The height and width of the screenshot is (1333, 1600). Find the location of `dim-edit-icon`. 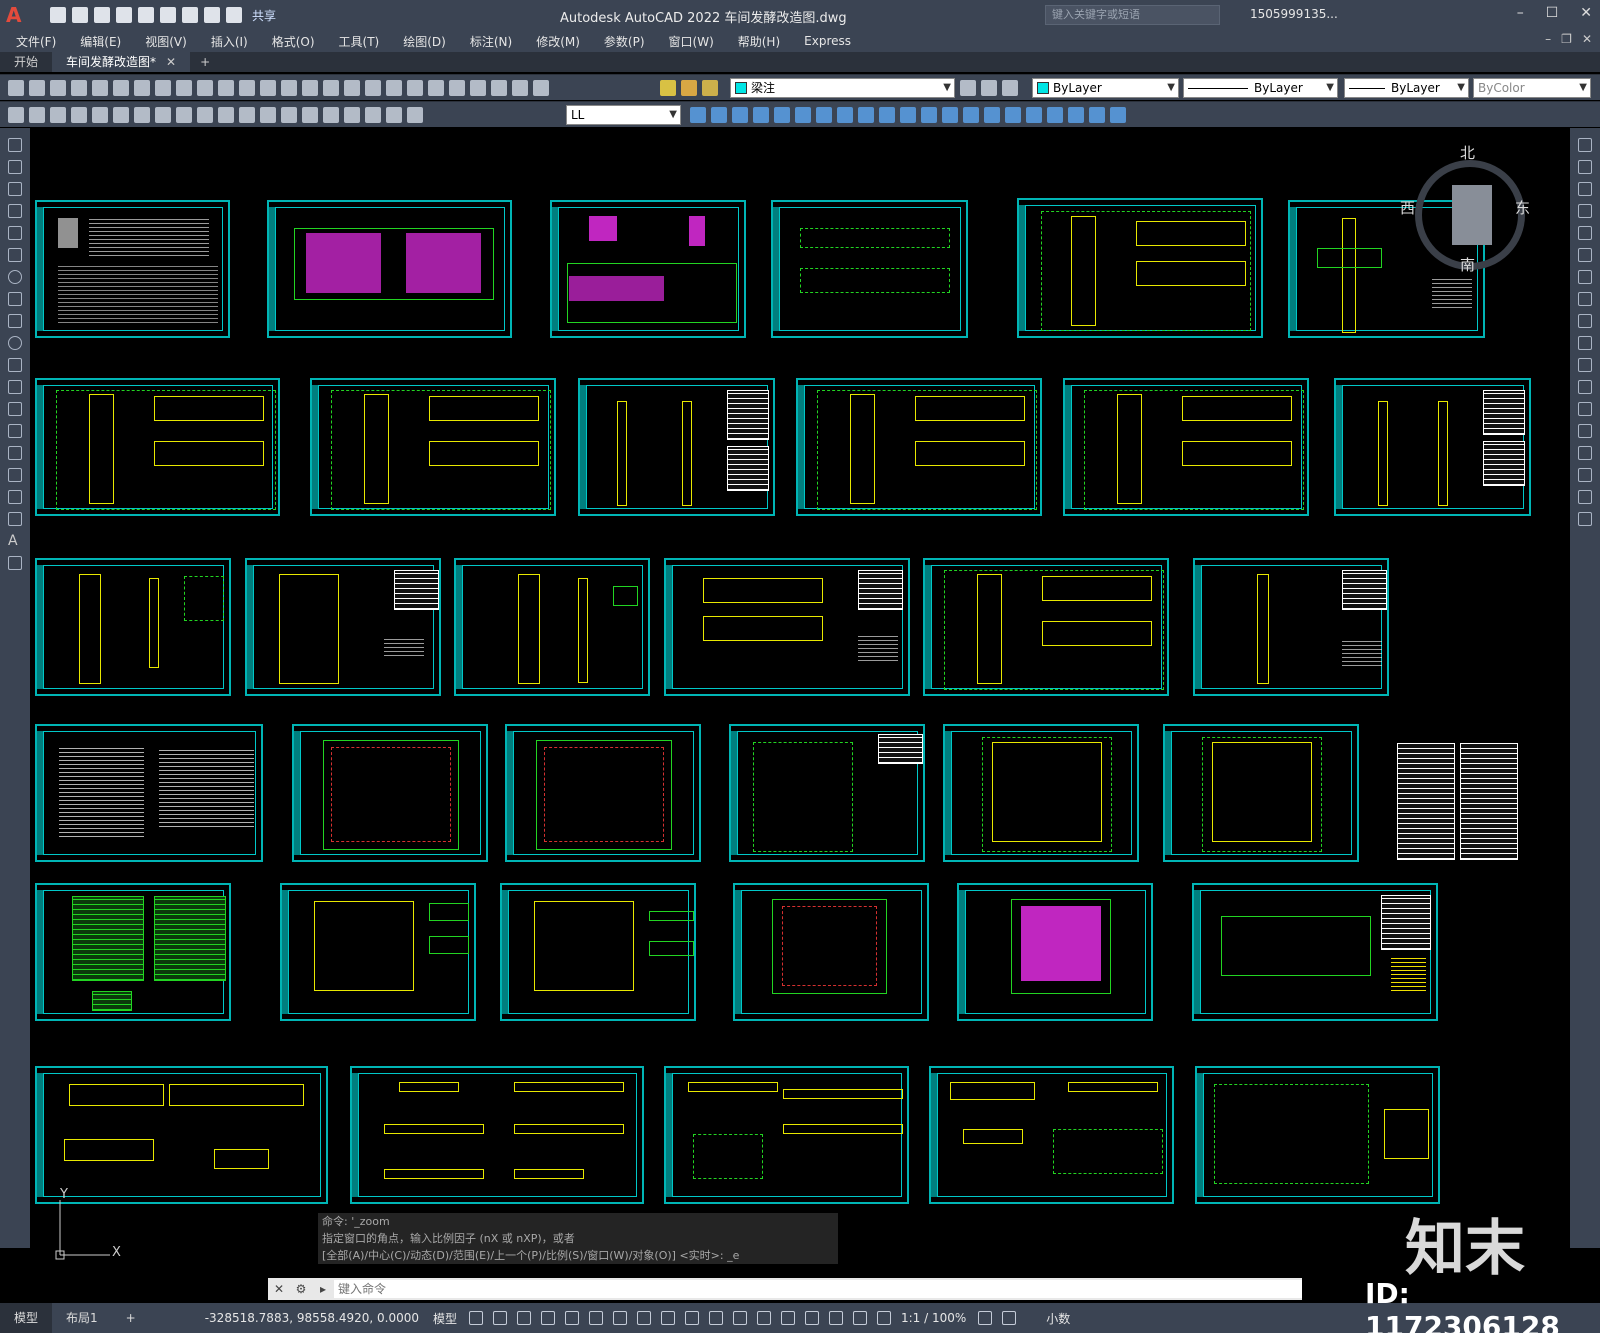

dim-edit-icon is located at coordinates (373, 115).